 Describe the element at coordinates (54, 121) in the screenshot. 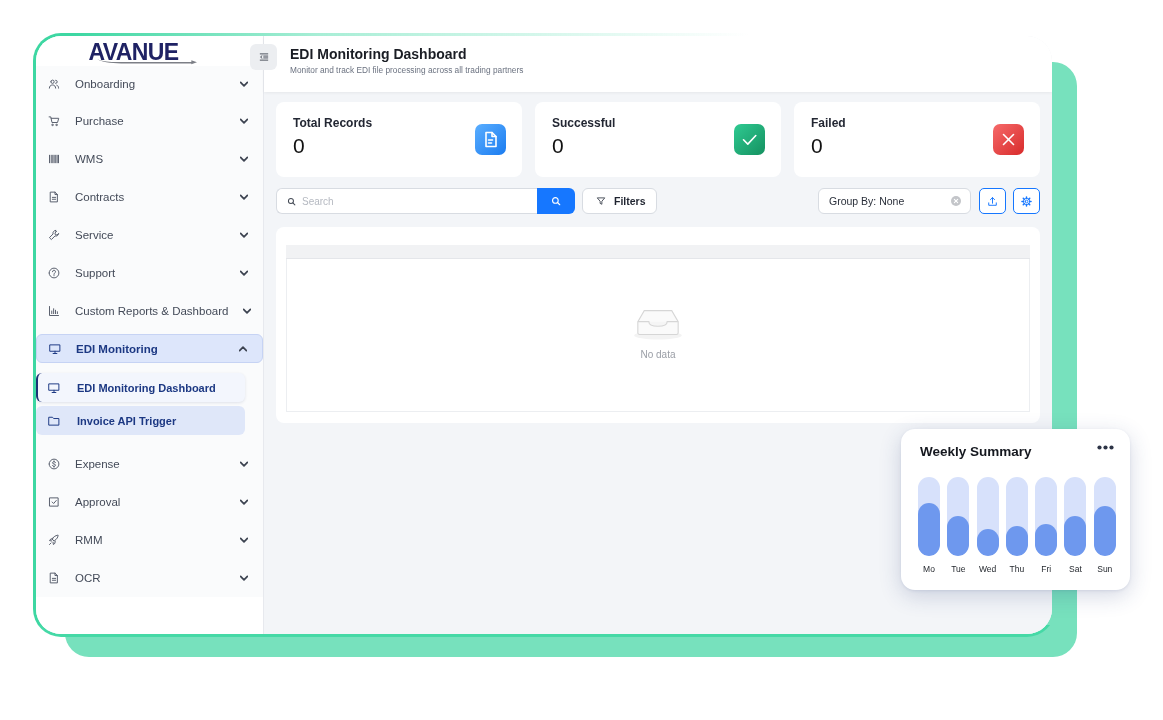

I see `cart-icon` at that location.